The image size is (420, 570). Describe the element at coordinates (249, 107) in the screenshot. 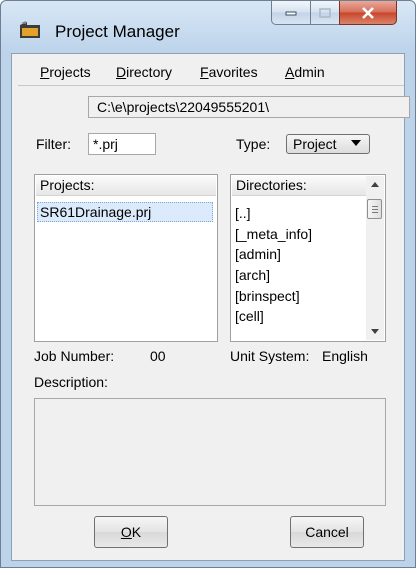

I see `current-path-display: C:\e\projects\22049555201\` at that location.